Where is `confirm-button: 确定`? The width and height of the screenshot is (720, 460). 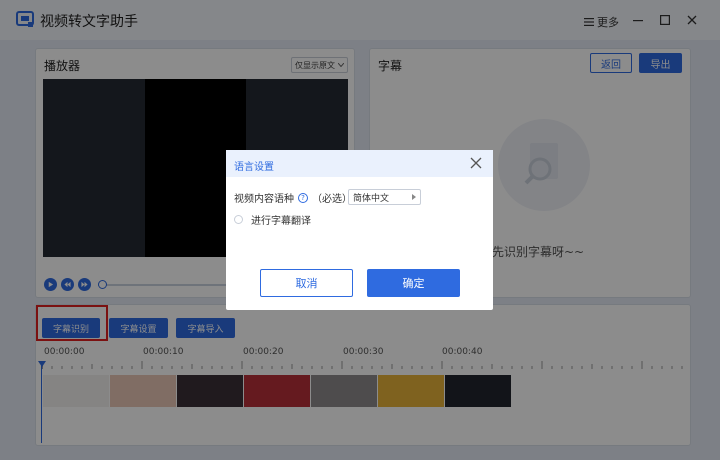
confirm-button: 确定 is located at coordinates (413, 283).